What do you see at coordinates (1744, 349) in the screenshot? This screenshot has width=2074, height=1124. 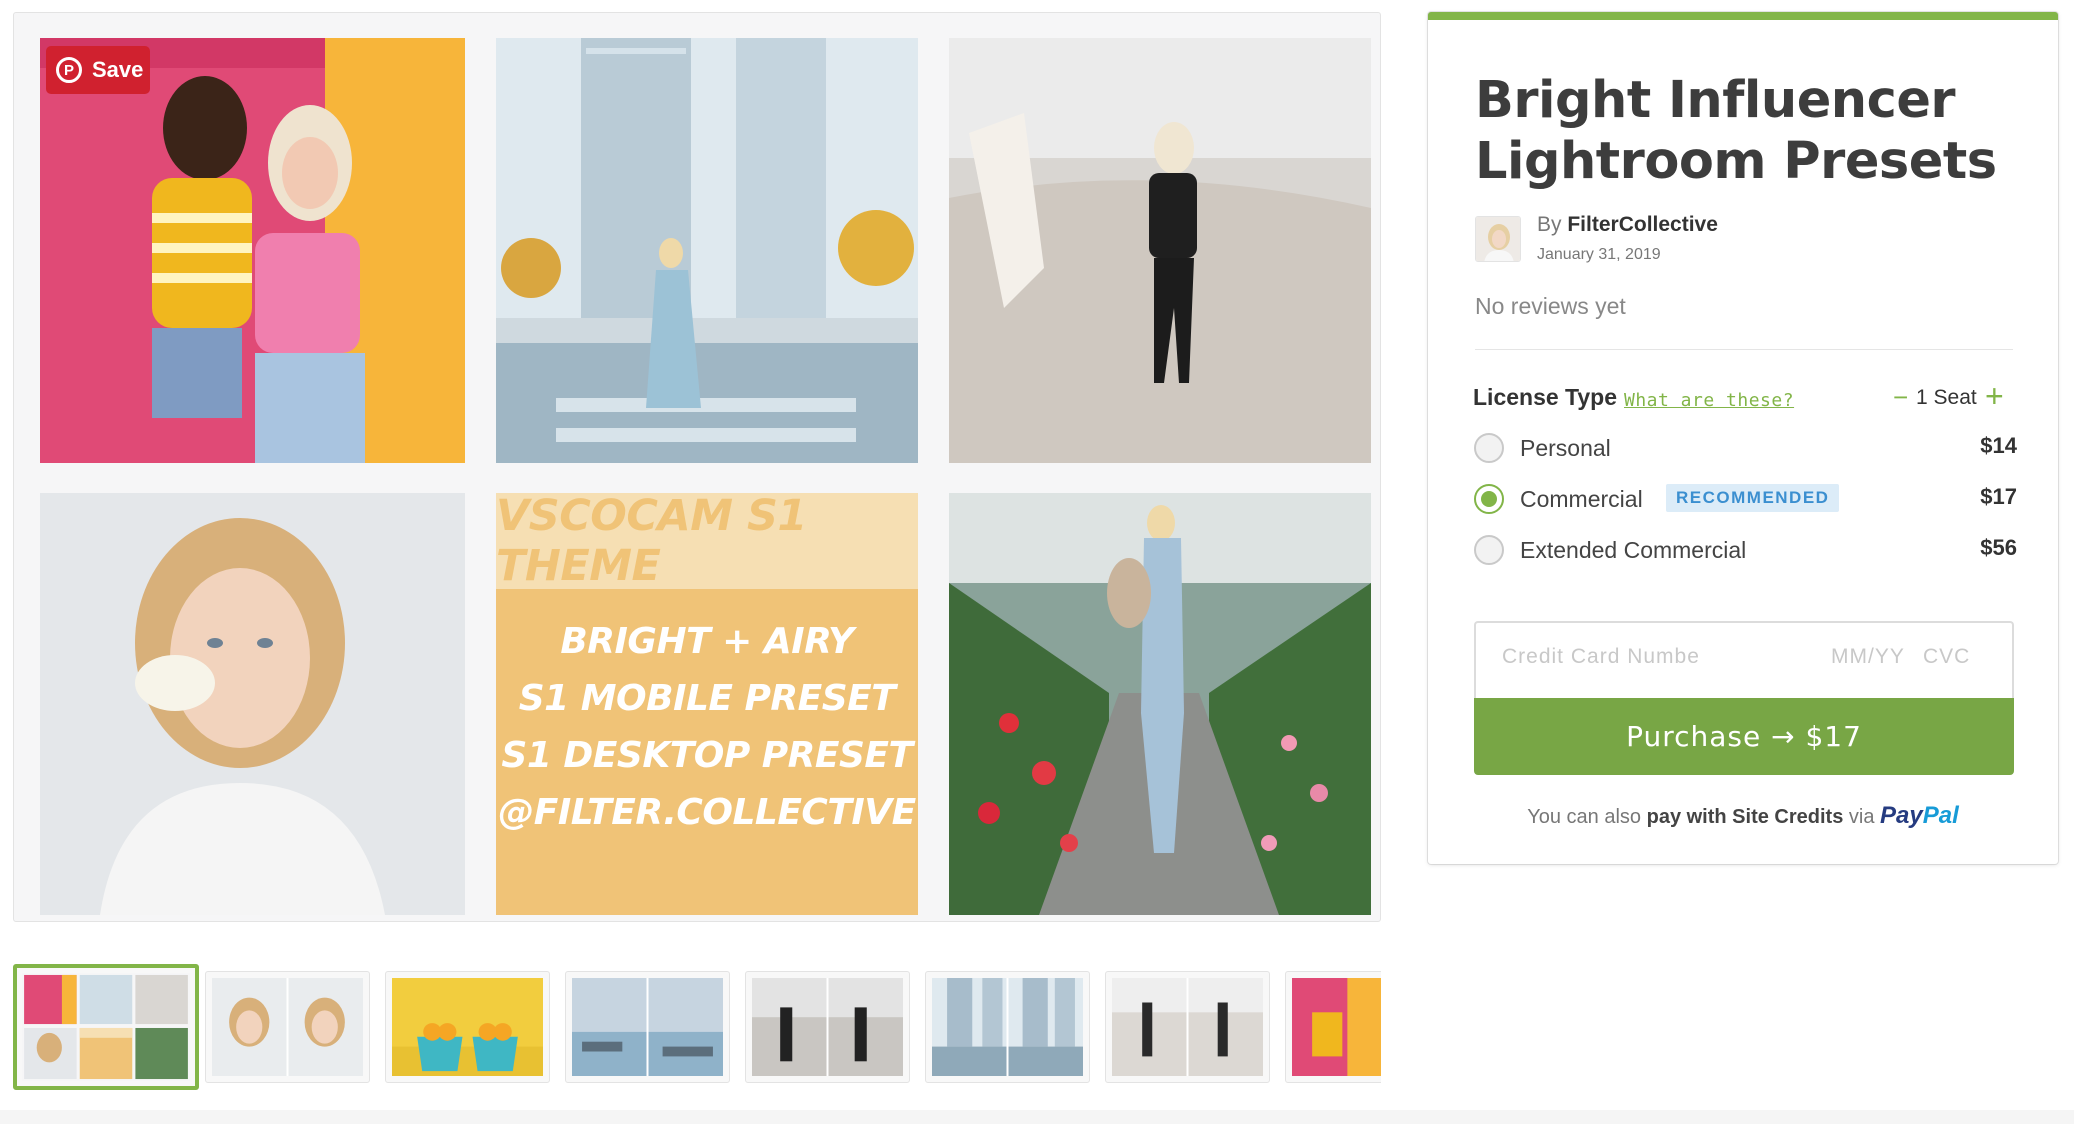 I see `divider` at bounding box center [1744, 349].